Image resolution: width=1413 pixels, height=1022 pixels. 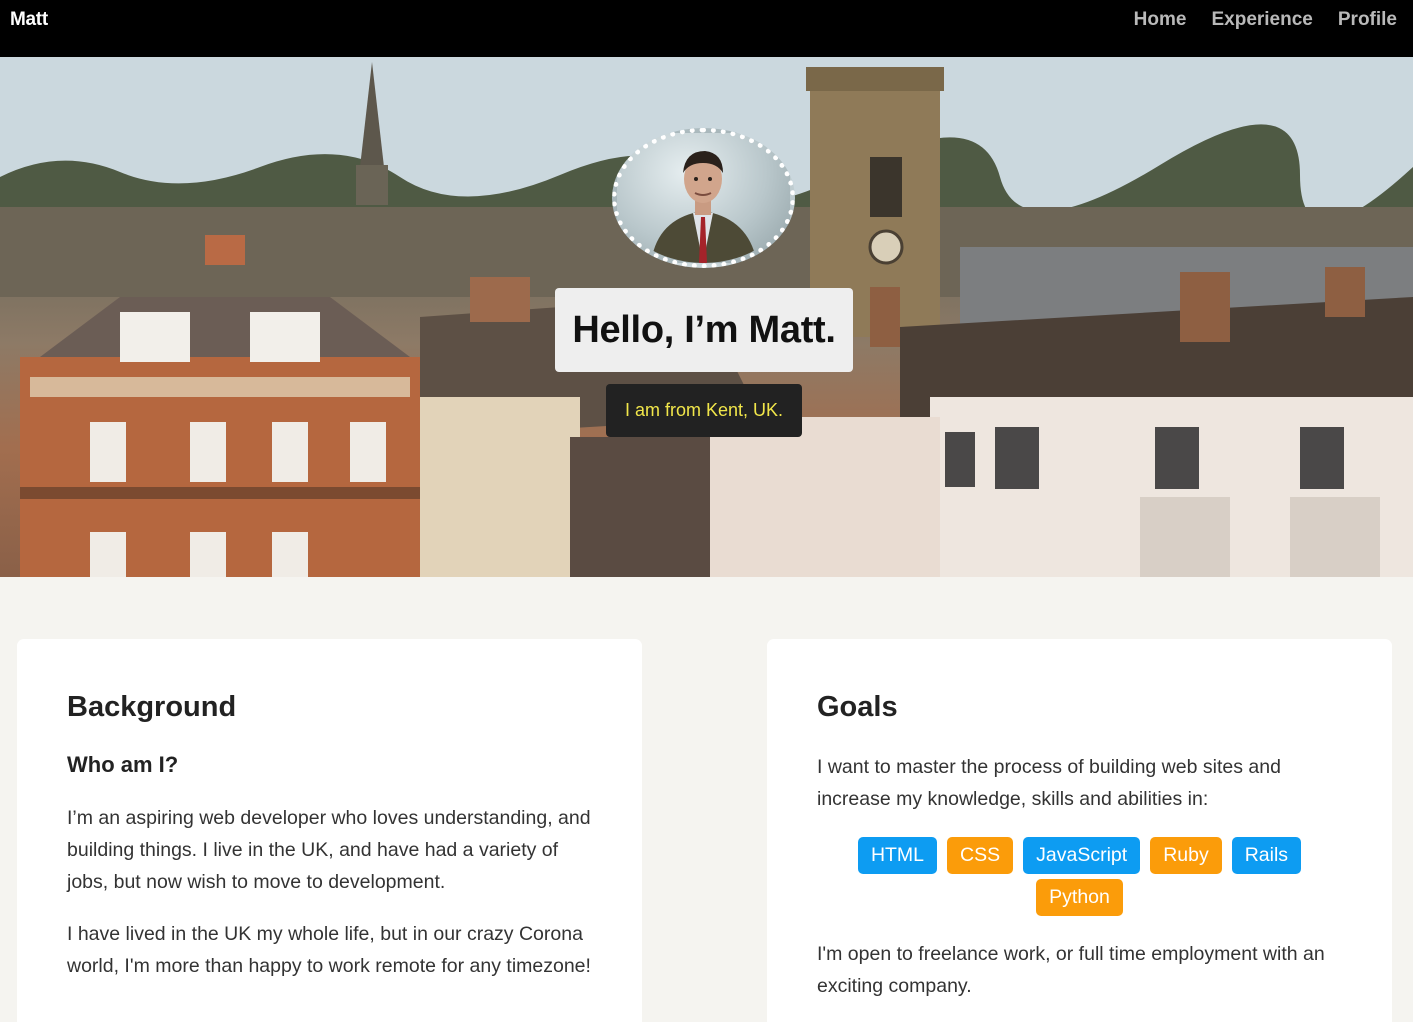 What do you see at coordinates (1367, 20) in the screenshot?
I see `nav-link-profile: Profile` at bounding box center [1367, 20].